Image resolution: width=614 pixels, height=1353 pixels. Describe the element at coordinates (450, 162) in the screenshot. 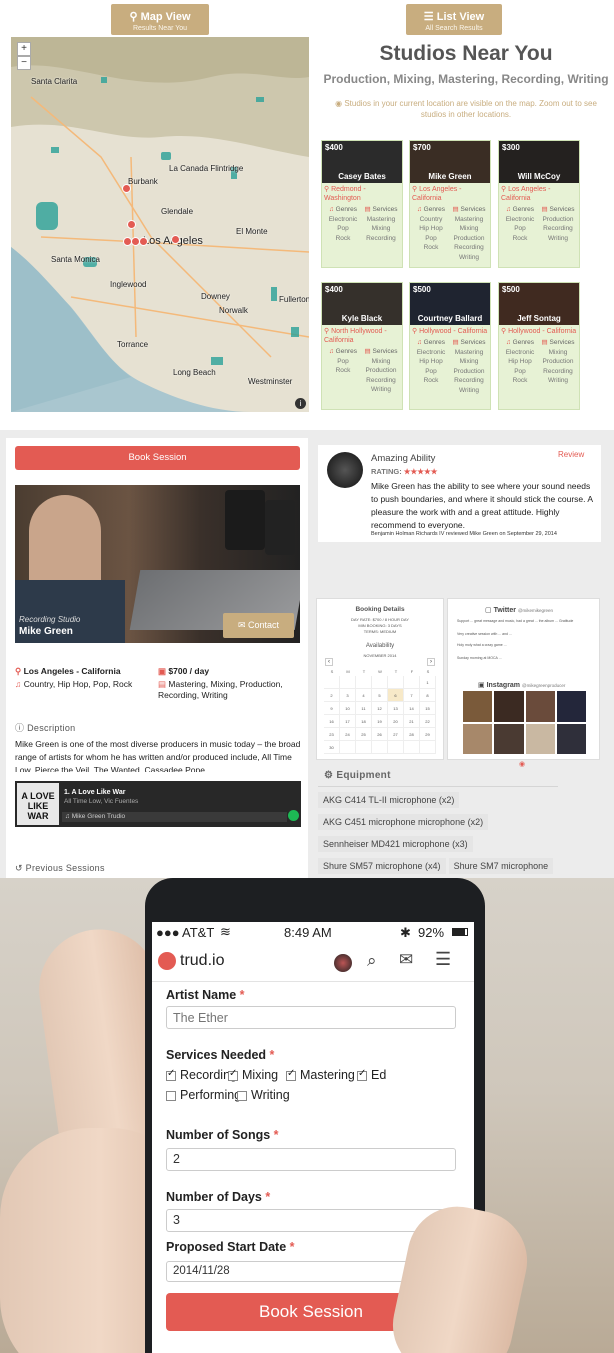

I see `studio-card-image: $700 Mike Green` at that location.